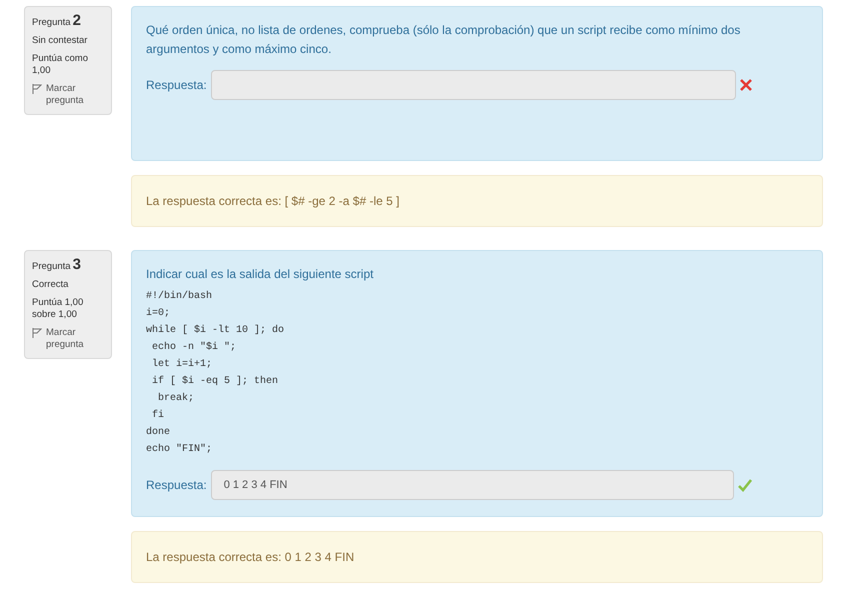 The height and width of the screenshot is (599, 848). I want to click on question-status: Sin contestar, so click(60, 41).